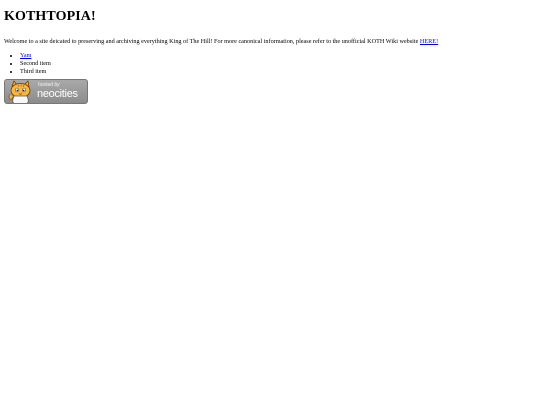 The height and width of the screenshot is (405, 540). What do you see at coordinates (278, 72) in the screenshot?
I see `list-item: Third item` at bounding box center [278, 72].